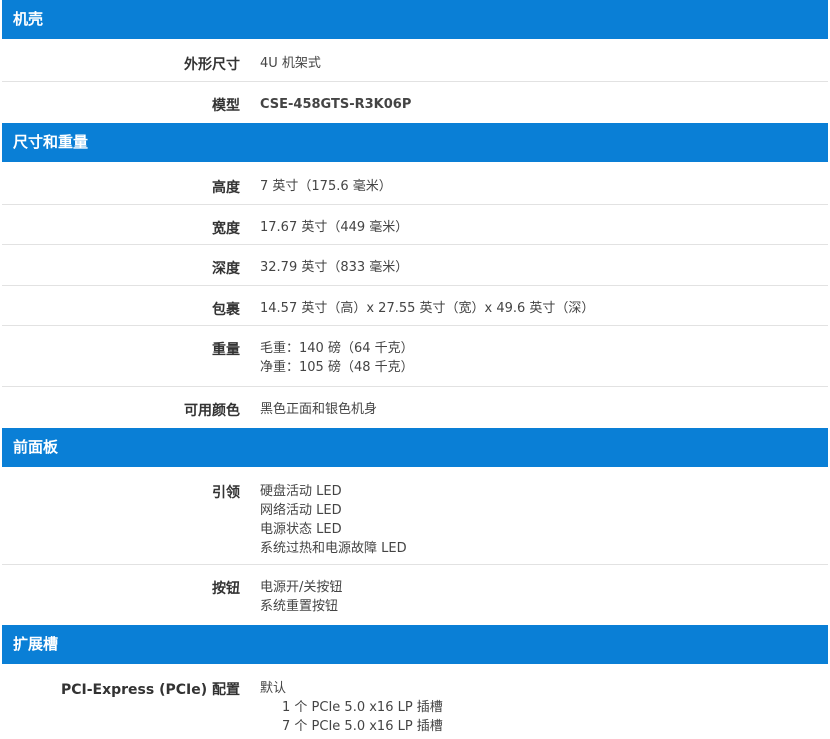 The height and width of the screenshot is (739, 830). What do you see at coordinates (273, 688) in the screenshot?
I see `pcie-default-label: 默认` at bounding box center [273, 688].